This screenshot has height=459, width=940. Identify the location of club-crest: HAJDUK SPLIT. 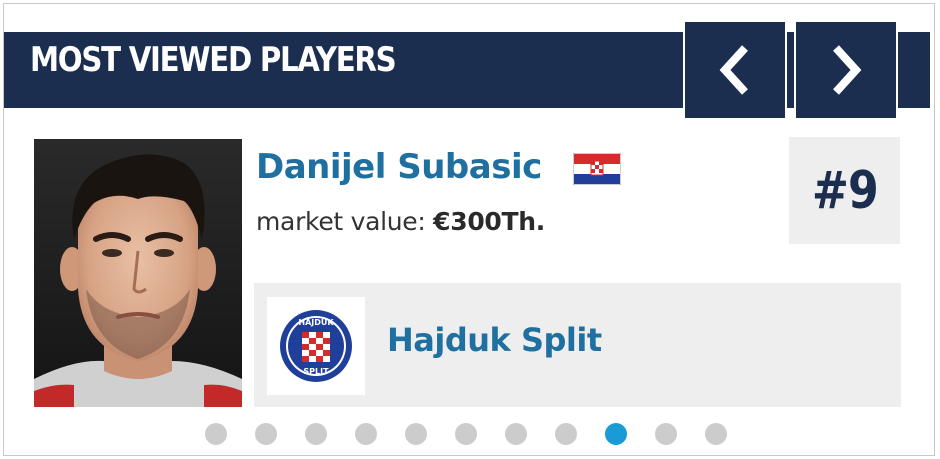
(316, 346).